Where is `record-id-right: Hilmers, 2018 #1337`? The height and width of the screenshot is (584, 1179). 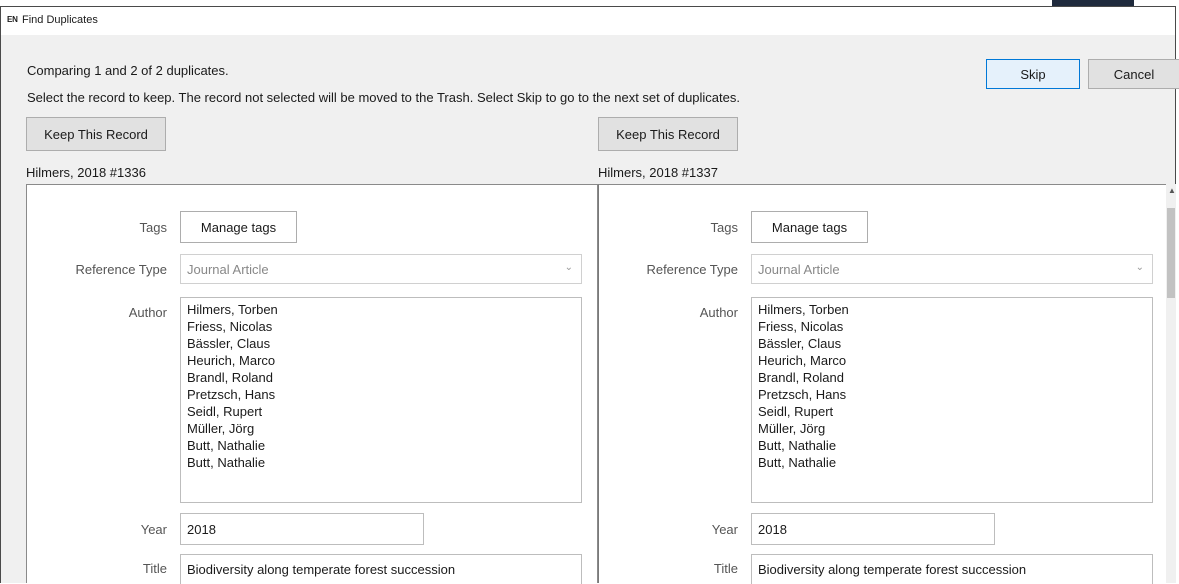 record-id-right: Hilmers, 2018 #1337 is located at coordinates (658, 172).